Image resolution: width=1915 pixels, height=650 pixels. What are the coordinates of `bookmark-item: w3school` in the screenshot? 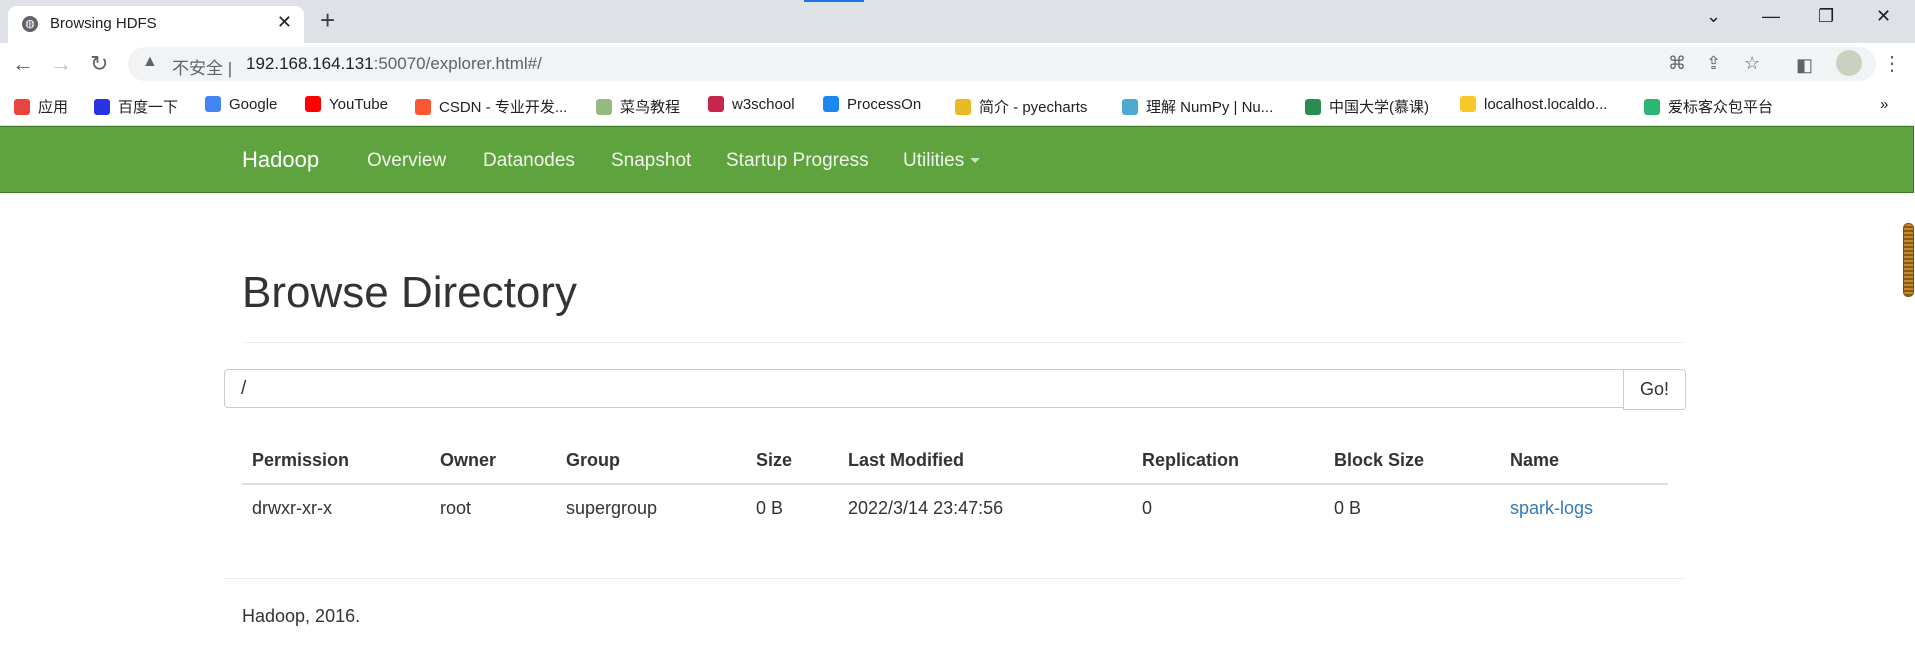 It's located at (751, 104).